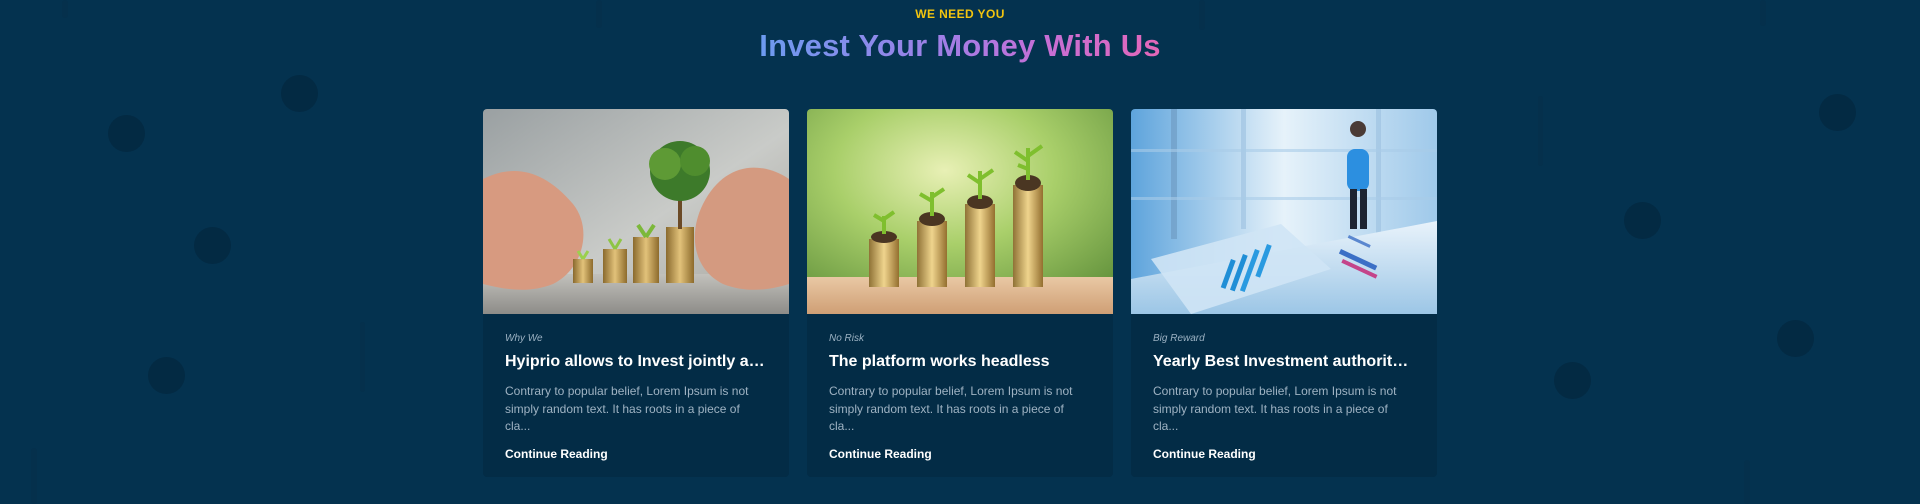 The width and height of the screenshot is (1920, 504). What do you see at coordinates (847, 338) in the screenshot?
I see `article-category: No Risk` at bounding box center [847, 338].